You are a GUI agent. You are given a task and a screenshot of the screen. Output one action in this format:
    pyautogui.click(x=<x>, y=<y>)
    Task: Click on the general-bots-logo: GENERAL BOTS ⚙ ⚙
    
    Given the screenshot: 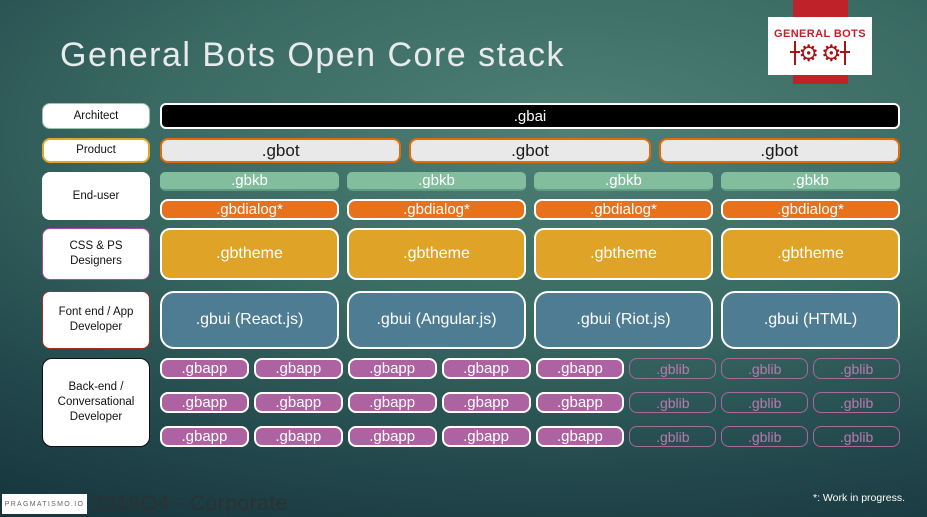 What is the action you would take?
    pyautogui.click(x=820, y=46)
    